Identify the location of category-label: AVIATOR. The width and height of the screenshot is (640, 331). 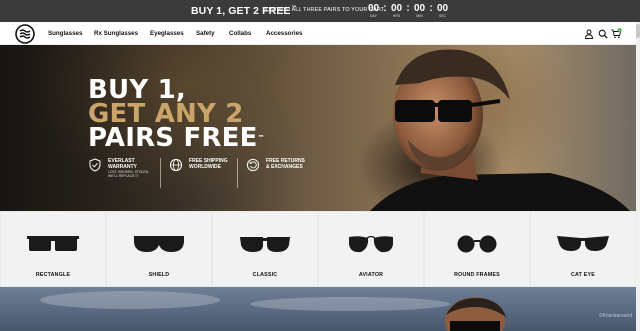
(371, 275).